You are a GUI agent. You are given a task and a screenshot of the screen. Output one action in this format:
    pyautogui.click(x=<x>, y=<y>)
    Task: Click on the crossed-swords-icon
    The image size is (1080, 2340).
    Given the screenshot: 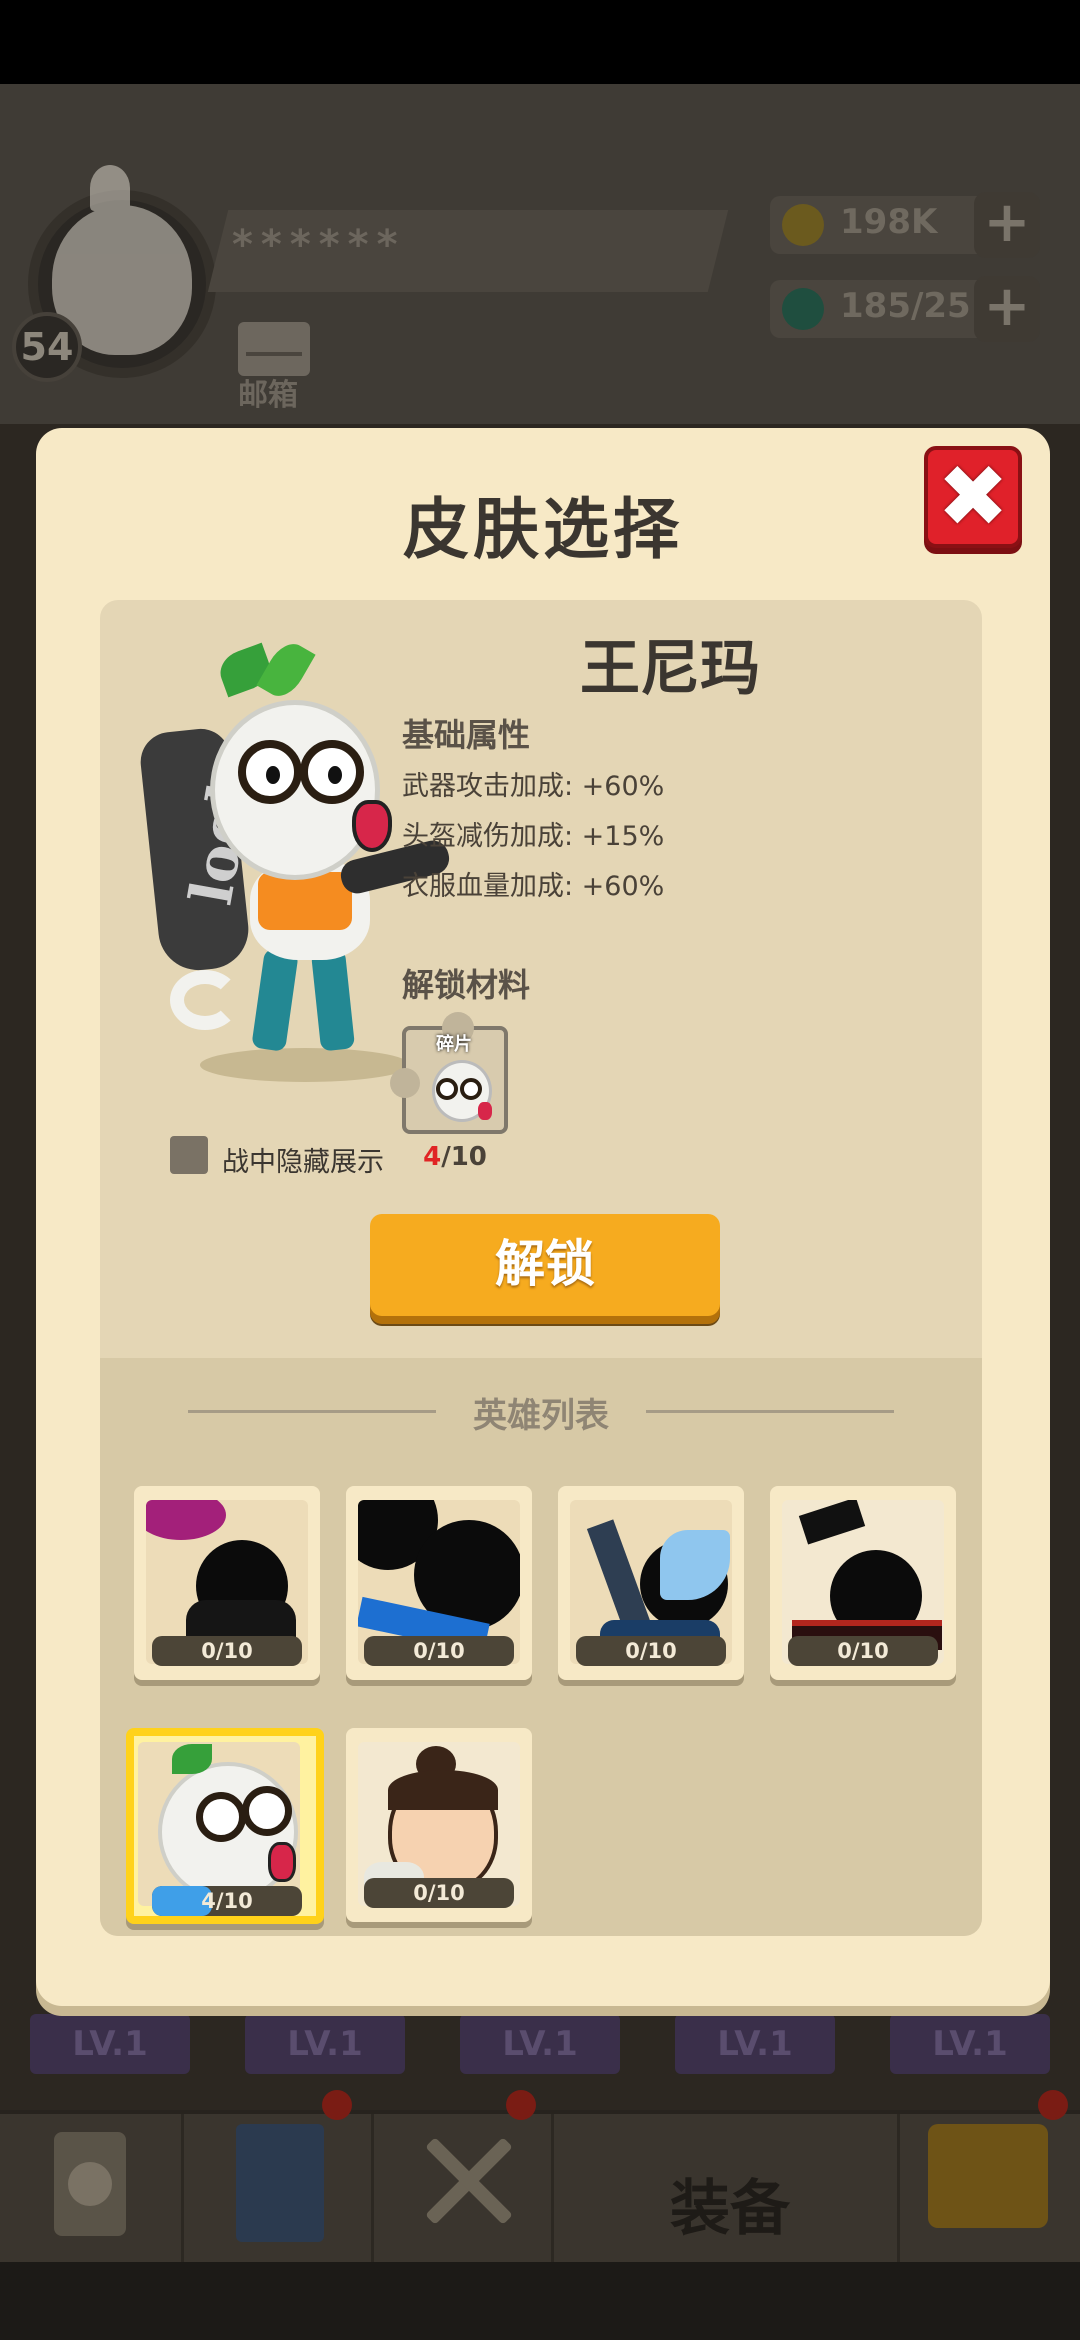 What is the action you would take?
    pyautogui.click(x=468, y=2180)
    